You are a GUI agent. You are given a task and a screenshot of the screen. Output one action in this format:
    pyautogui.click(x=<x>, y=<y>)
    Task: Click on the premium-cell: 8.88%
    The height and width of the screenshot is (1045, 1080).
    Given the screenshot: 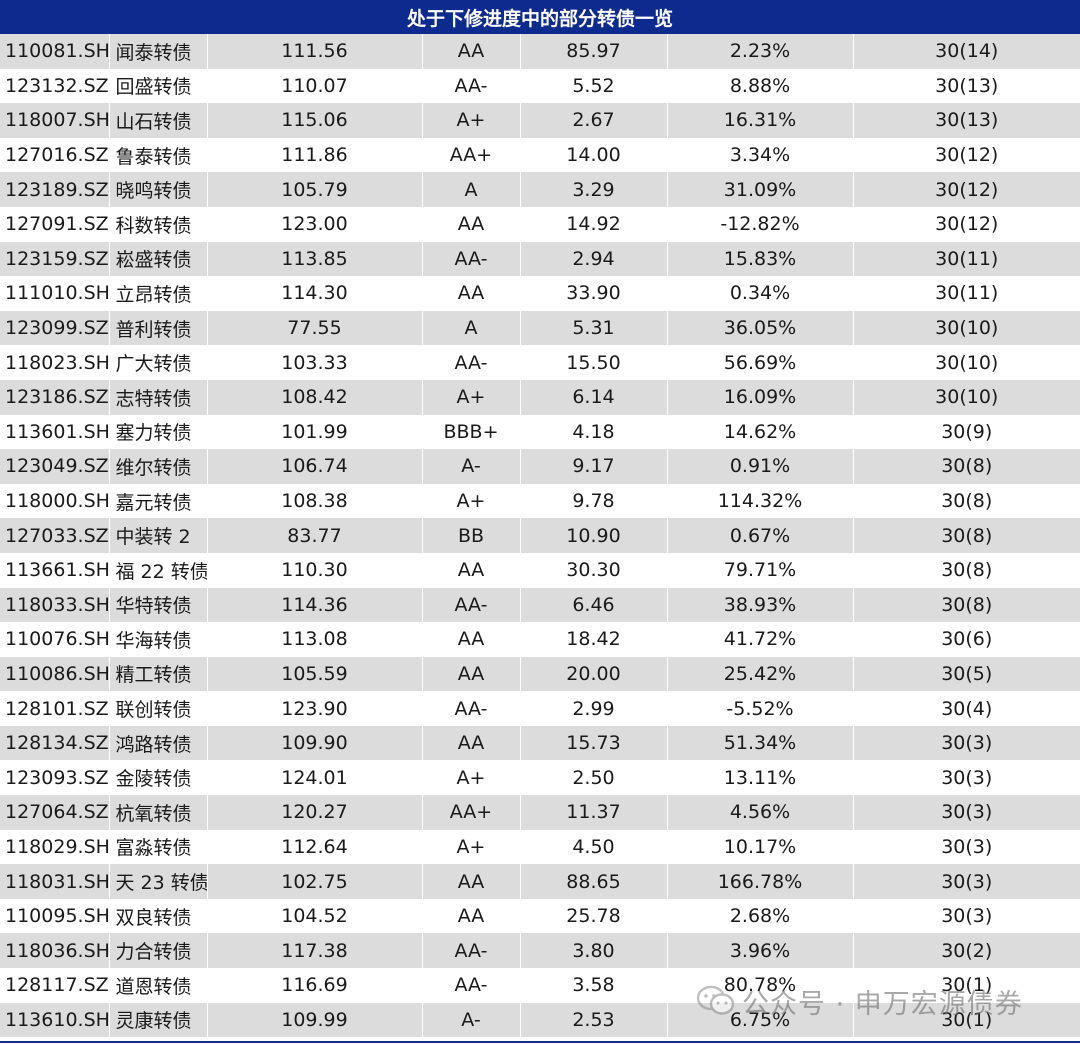 What is the action you would take?
    pyautogui.click(x=760, y=86)
    